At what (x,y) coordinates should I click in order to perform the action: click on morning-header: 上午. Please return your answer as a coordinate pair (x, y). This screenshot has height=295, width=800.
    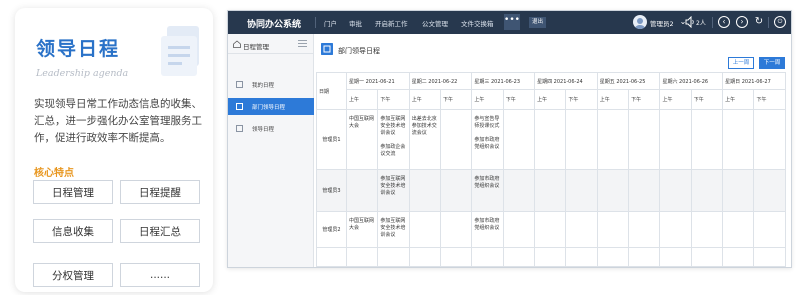
    Looking at the image, I should click on (487, 99).